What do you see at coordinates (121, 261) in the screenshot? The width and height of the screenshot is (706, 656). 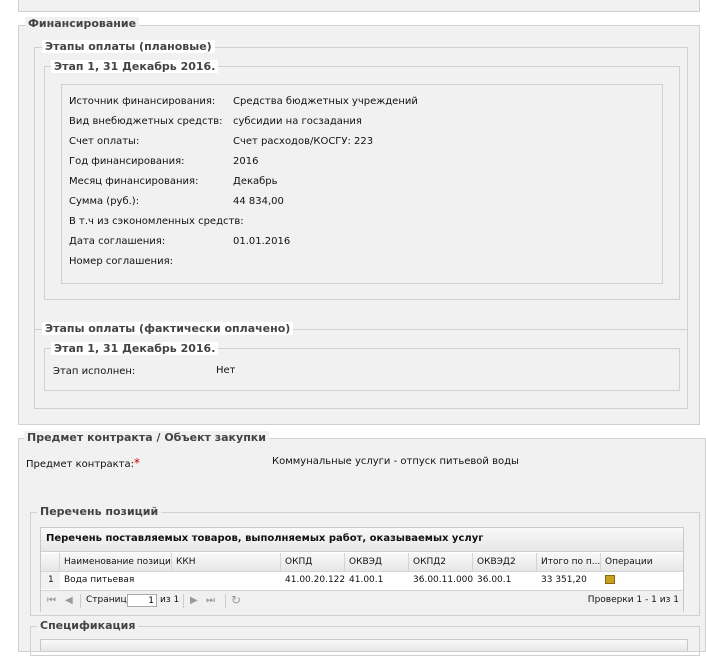 I see `agreement-number-label: Номер соглашения:` at bounding box center [121, 261].